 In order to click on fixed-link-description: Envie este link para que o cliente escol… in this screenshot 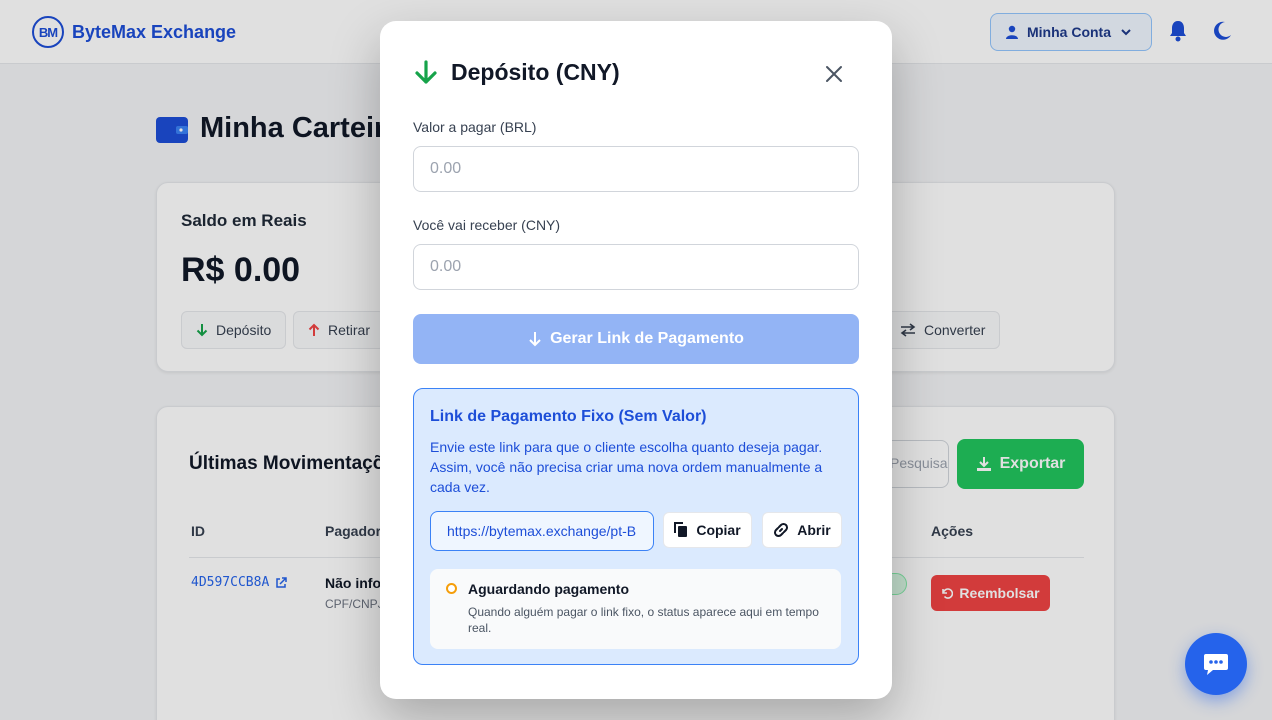, I will do `click(626, 467)`.